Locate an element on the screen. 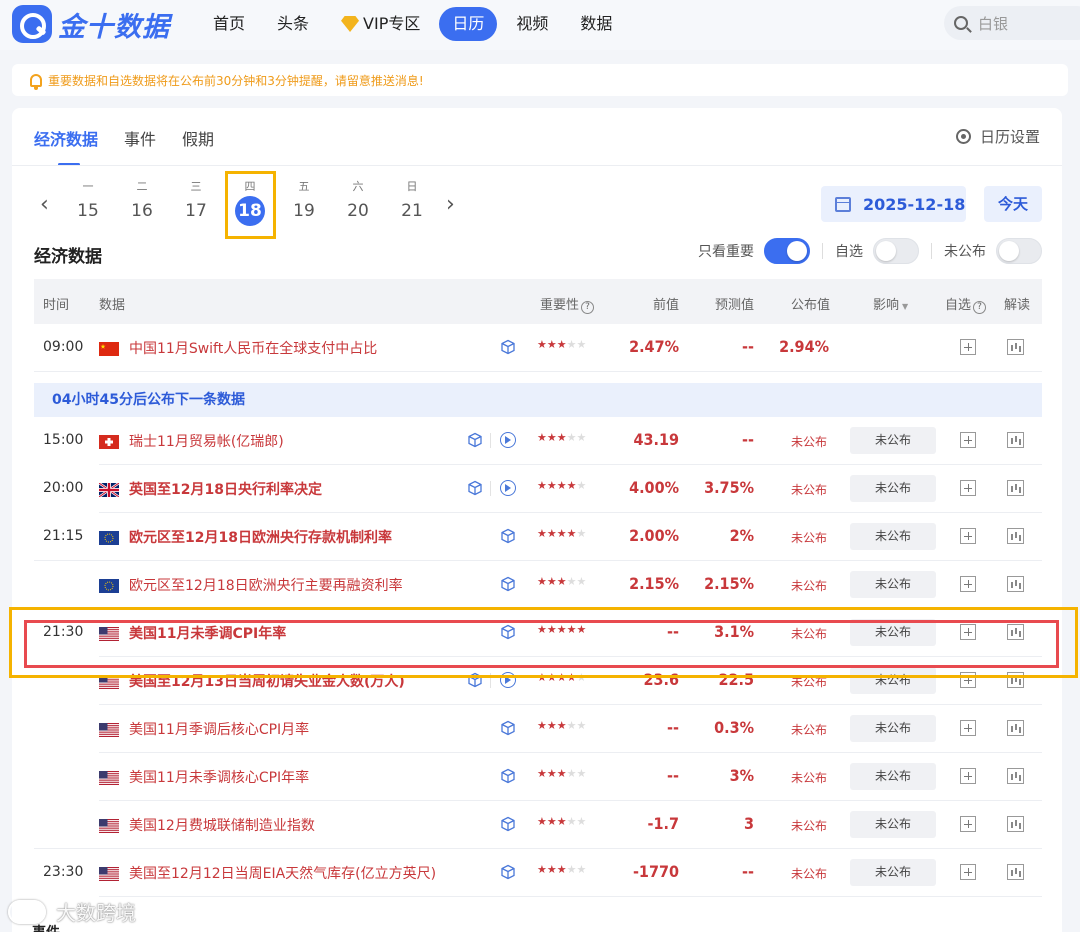  tab-events: 事件 is located at coordinates (140, 142).